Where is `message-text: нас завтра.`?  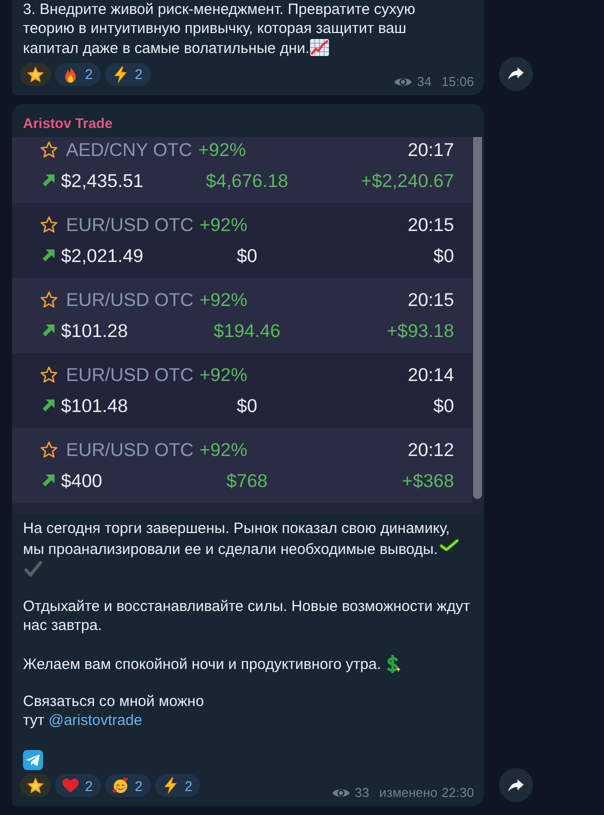 message-text: нас завтра. is located at coordinates (62, 625).